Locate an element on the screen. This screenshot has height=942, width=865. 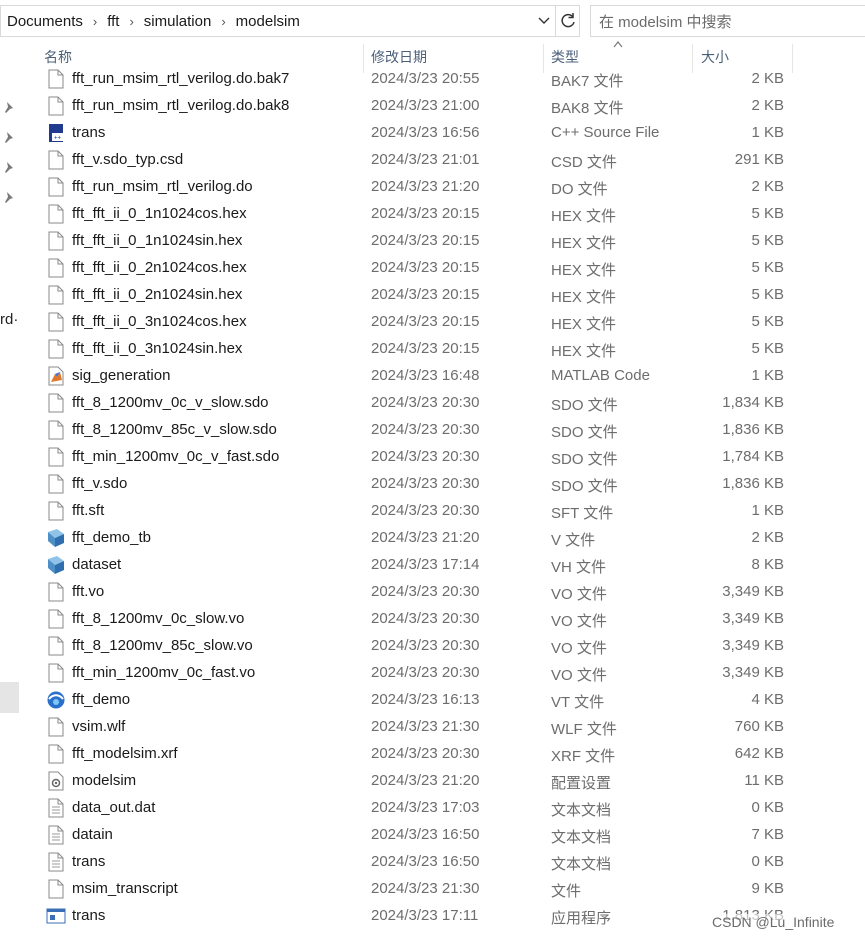
file-name: fft_fft_ii_0_2n1024cos.hex is located at coordinates (159, 267).